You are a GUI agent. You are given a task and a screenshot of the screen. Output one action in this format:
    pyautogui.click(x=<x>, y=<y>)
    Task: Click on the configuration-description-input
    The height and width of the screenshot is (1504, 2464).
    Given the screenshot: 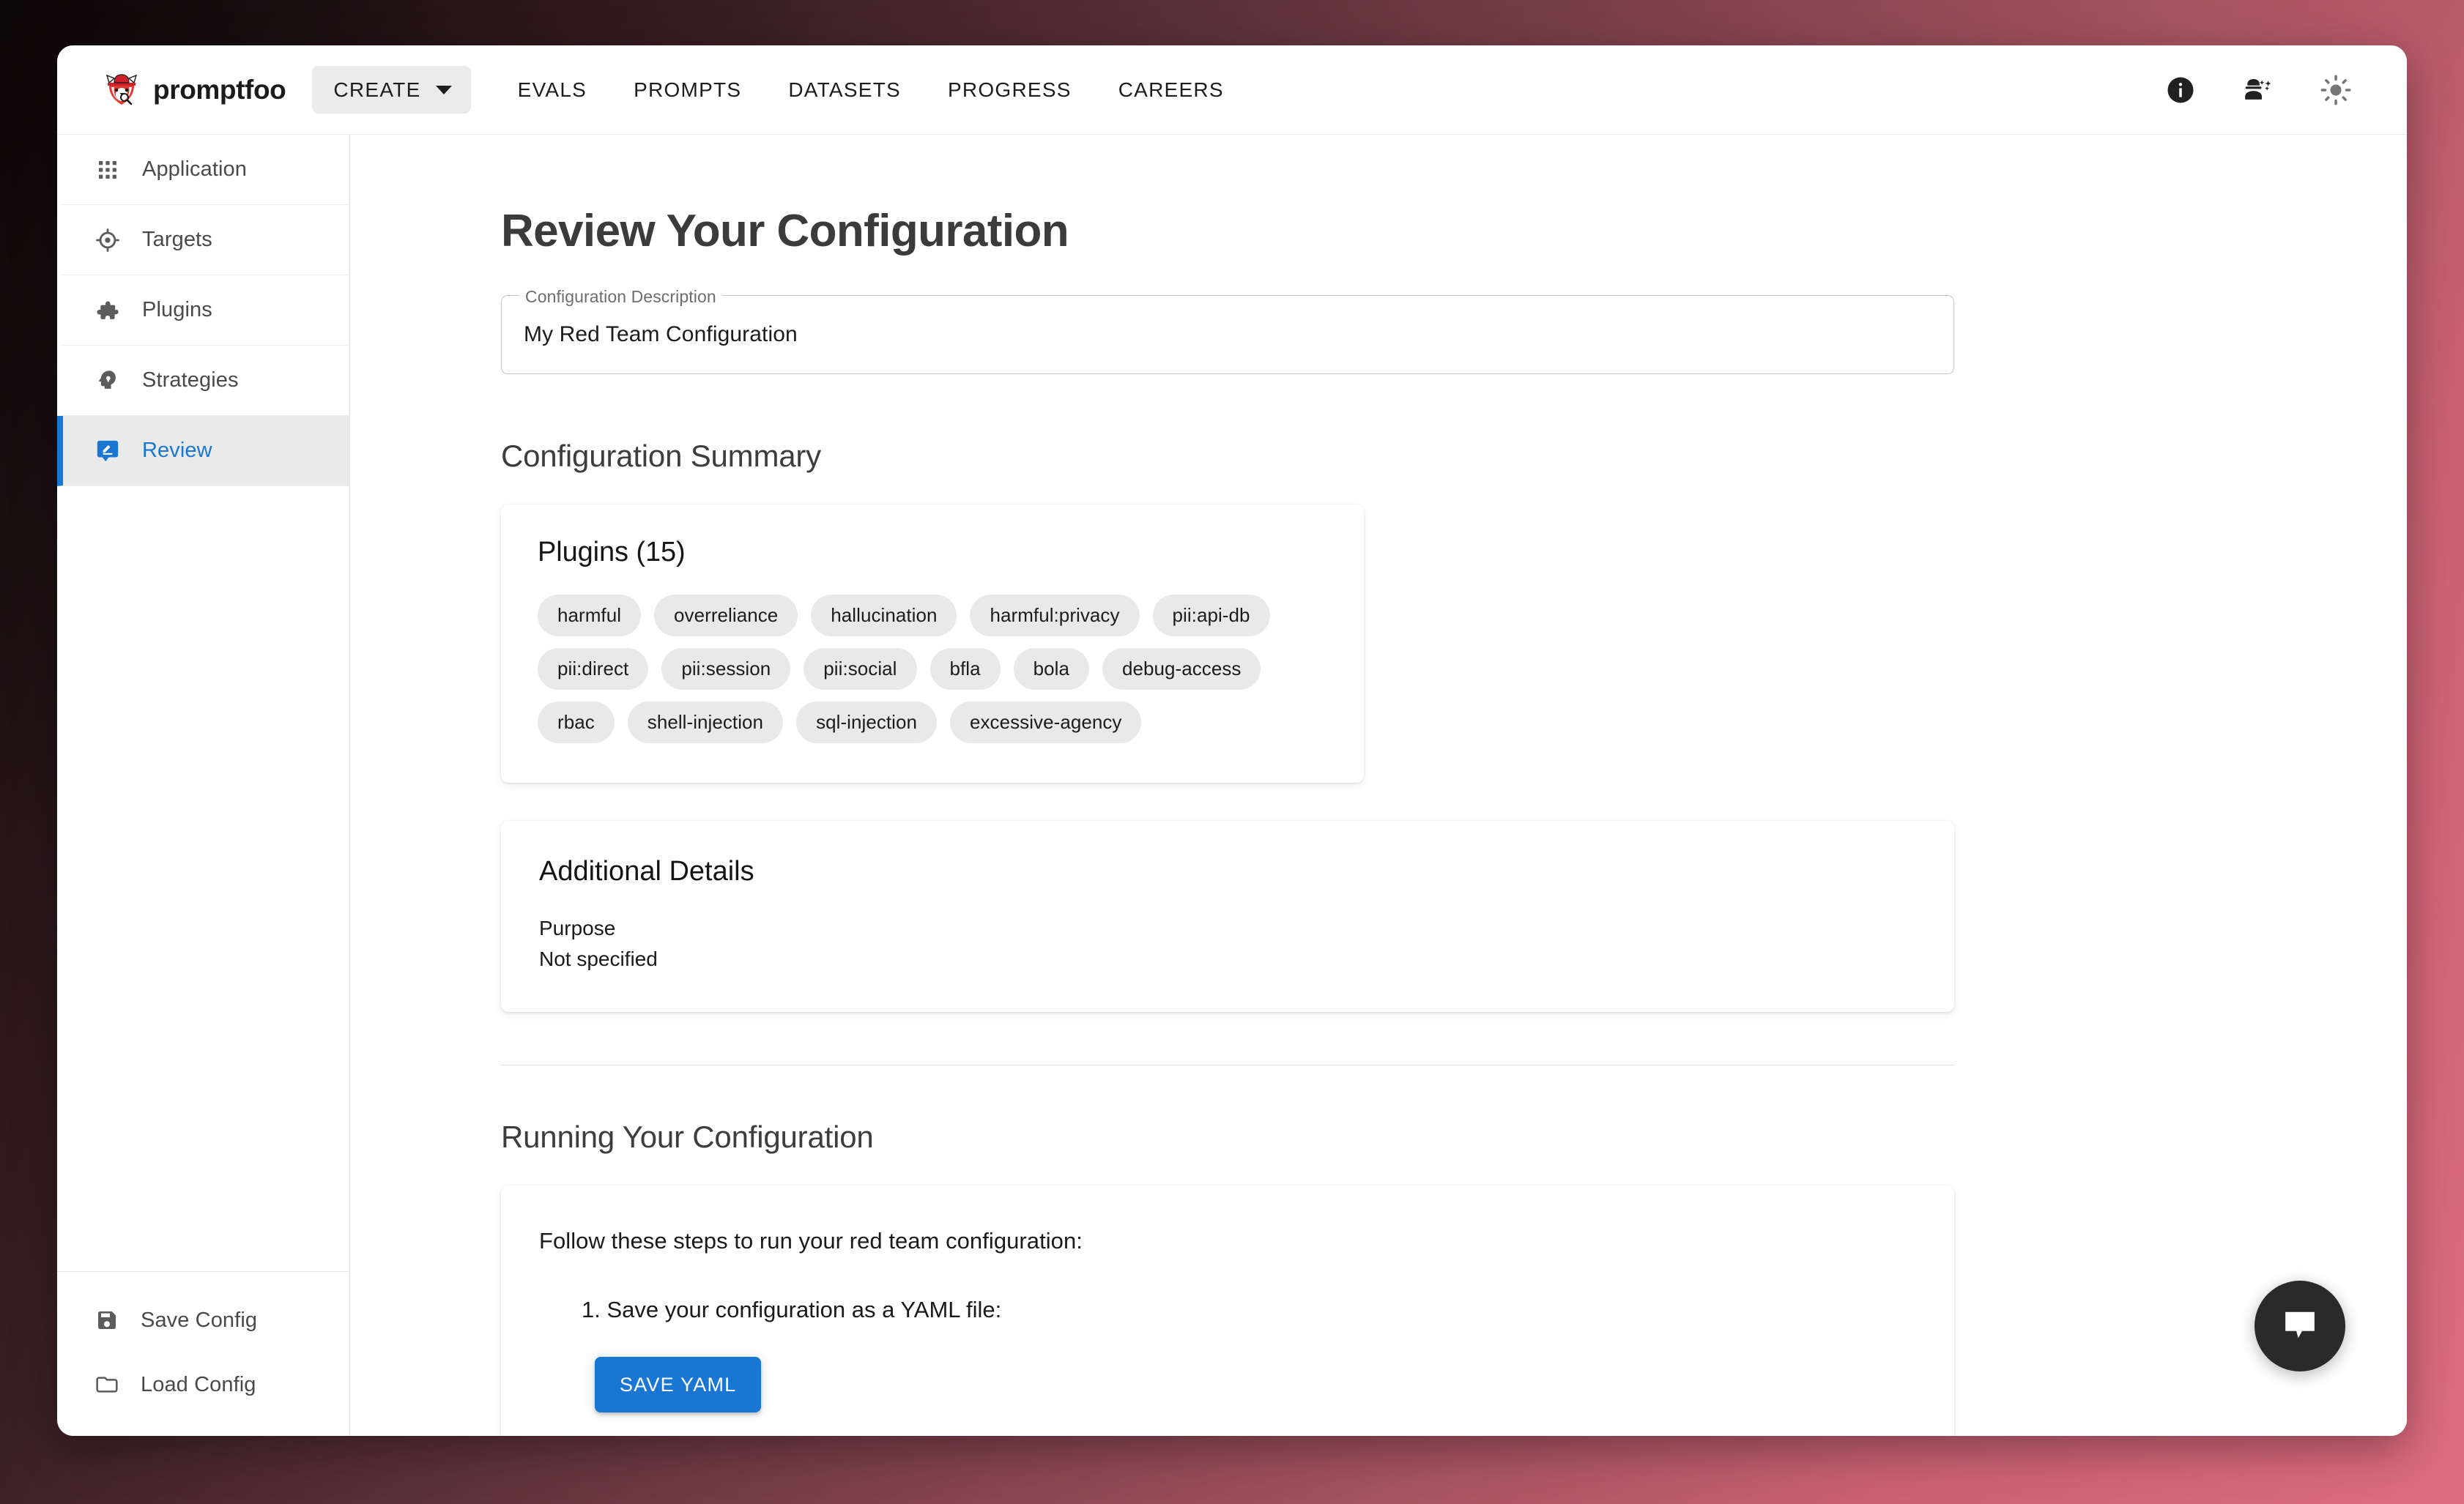 What is the action you would take?
    pyautogui.click(x=1228, y=334)
    